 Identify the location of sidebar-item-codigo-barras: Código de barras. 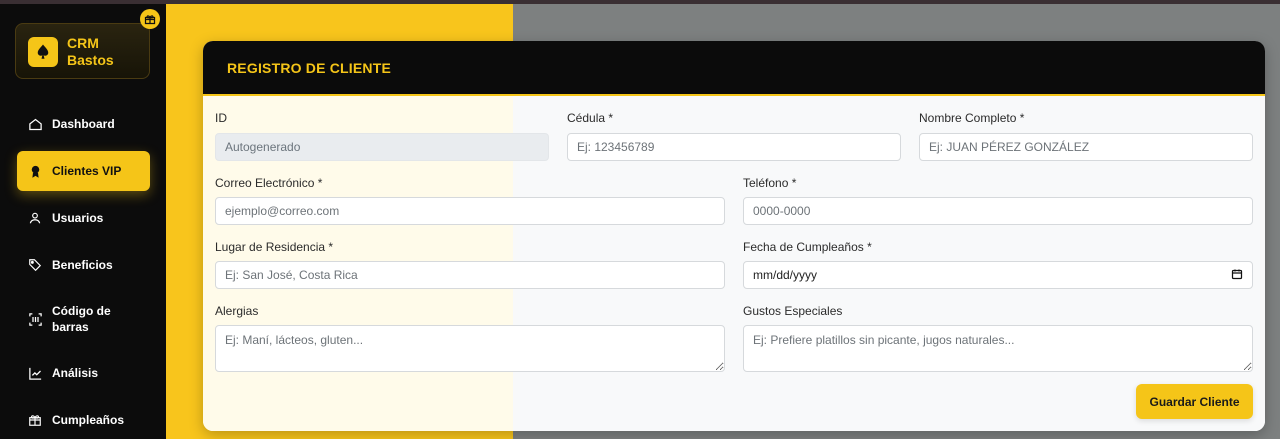
(83, 319).